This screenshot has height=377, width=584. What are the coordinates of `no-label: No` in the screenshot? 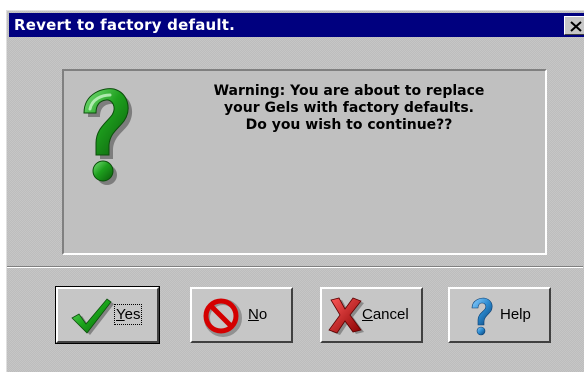 It's located at (258, 314).